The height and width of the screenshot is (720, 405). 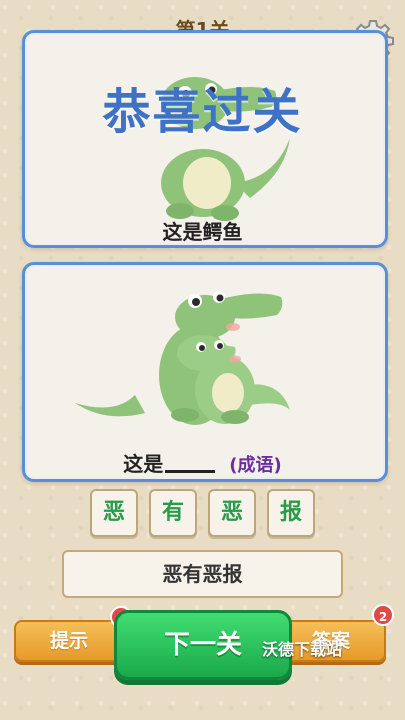 I want to click on card1-caption: 这是鳄鱼, so click(x=202, y=232).